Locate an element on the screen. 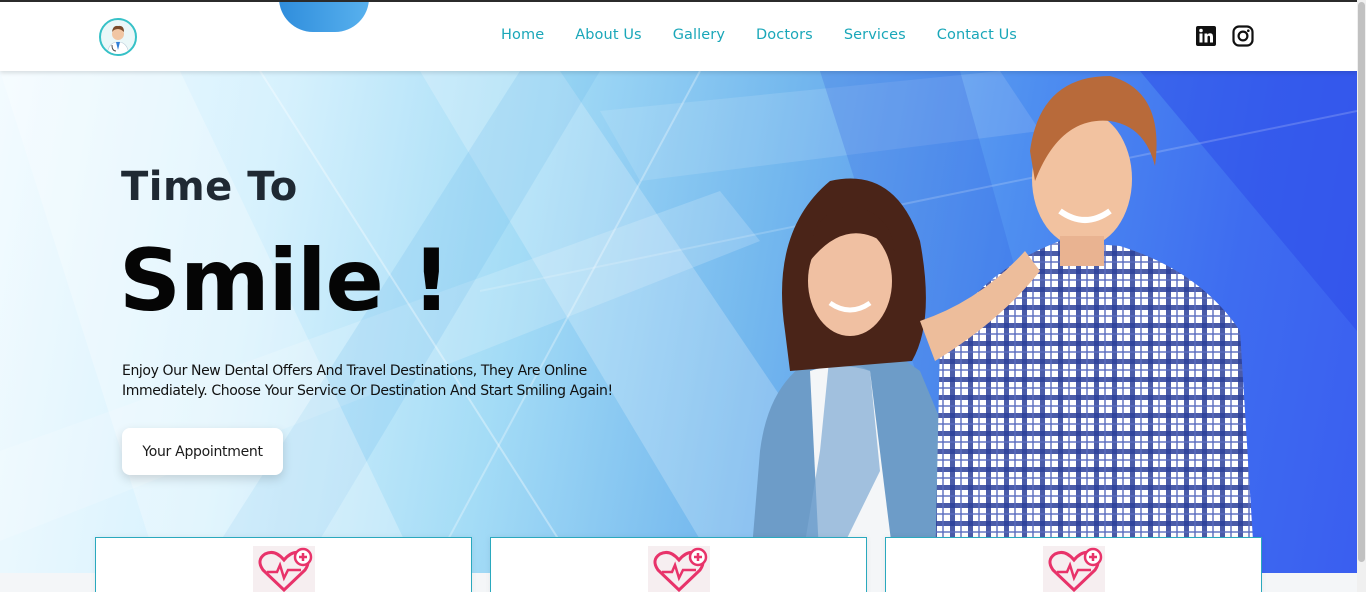 The height and width of the screenshot is (592, 1366). page-scrollbar is located at coordinates (1361, 296).